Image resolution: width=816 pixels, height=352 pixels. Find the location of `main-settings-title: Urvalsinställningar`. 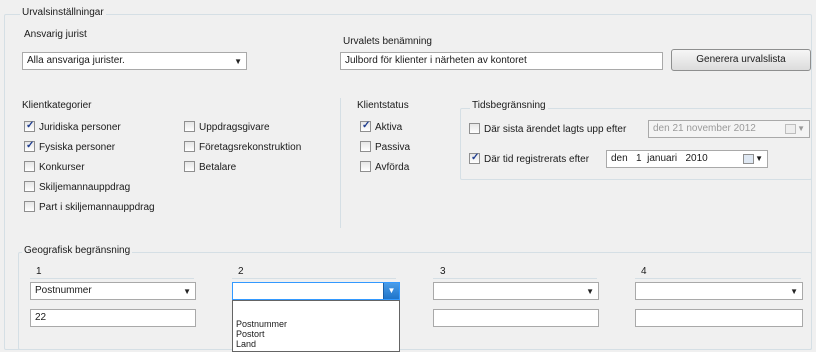

main-settings-title: Urvalsinställningar is located at coordinates (63, 12).